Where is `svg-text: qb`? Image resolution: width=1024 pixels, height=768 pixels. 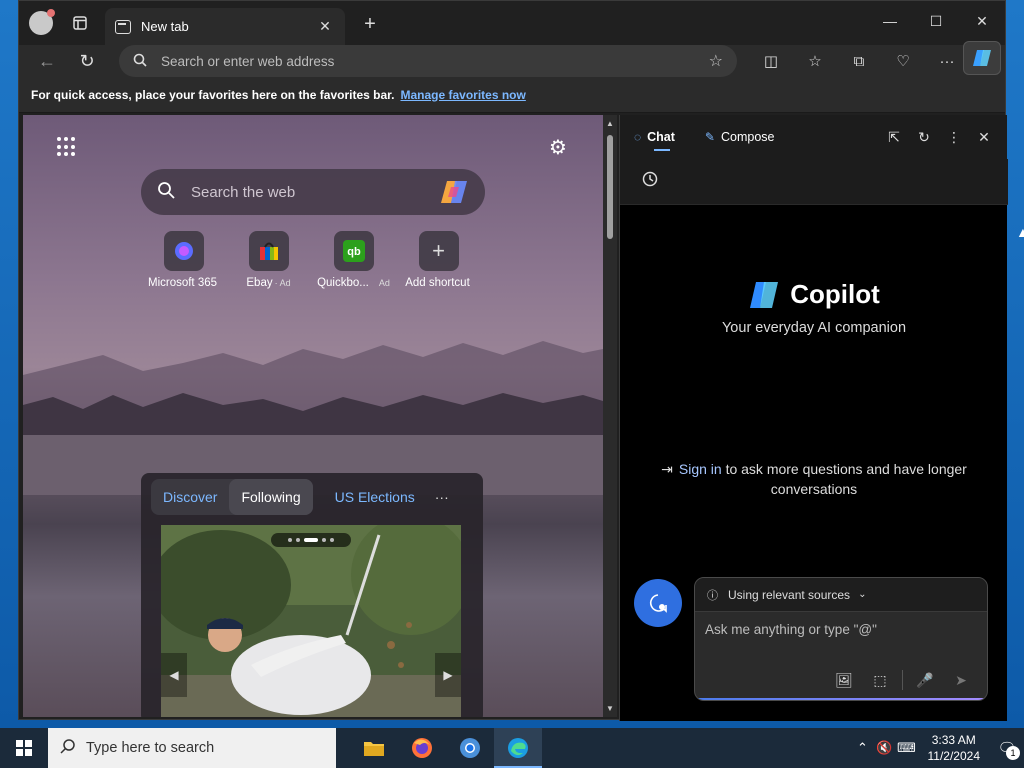
svg-text: qb is located at coordinates (354, 252).